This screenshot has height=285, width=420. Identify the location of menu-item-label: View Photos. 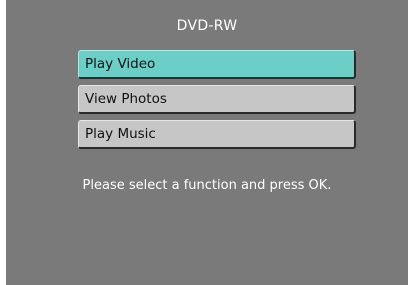
(126, 99).